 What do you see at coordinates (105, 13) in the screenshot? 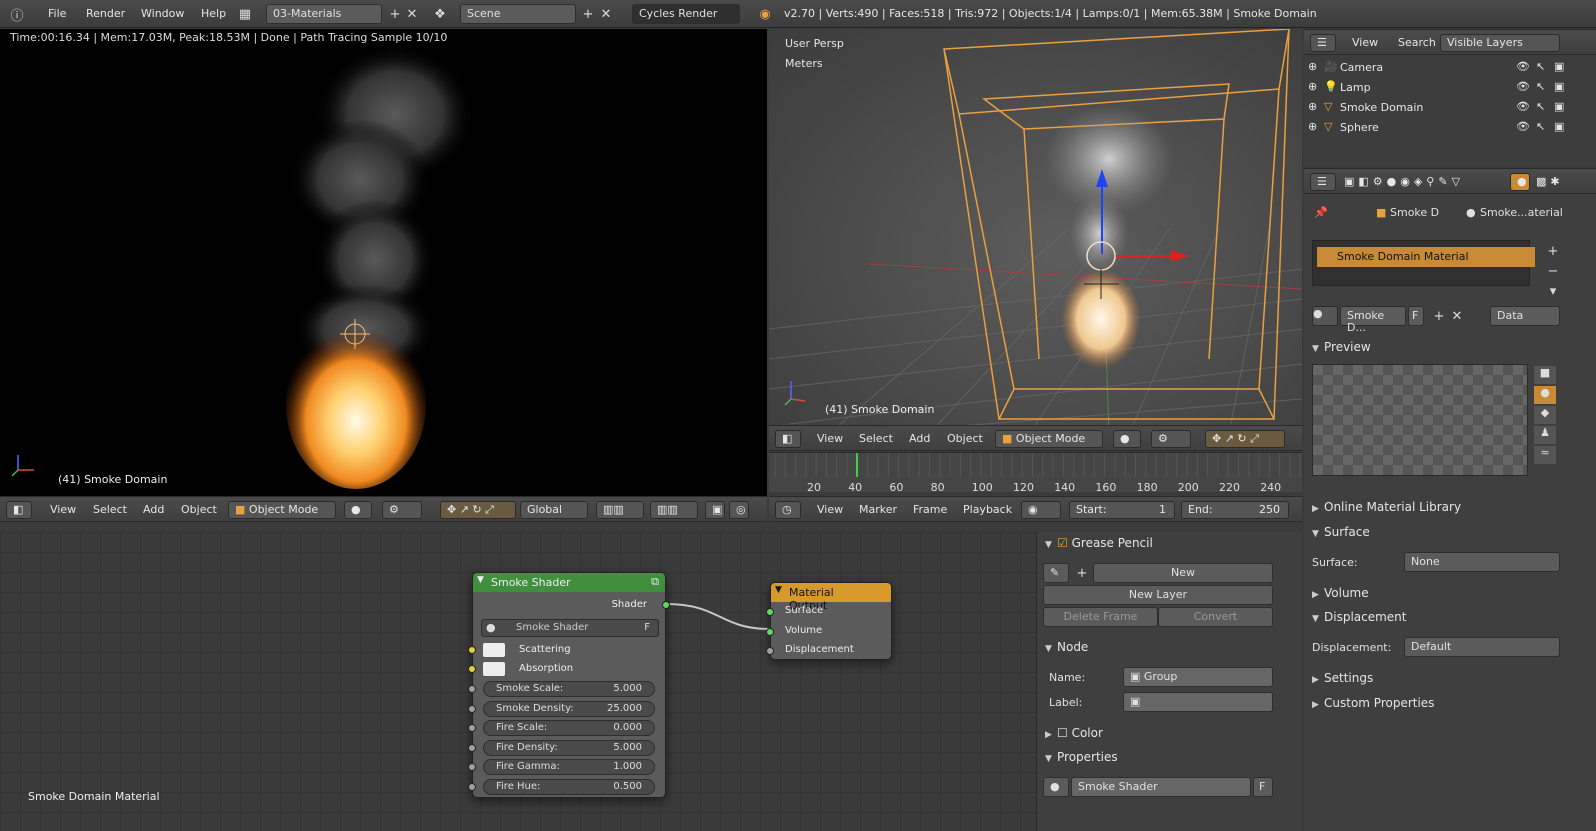
I see `menu-render: Render` at bounding box center [105, 13].